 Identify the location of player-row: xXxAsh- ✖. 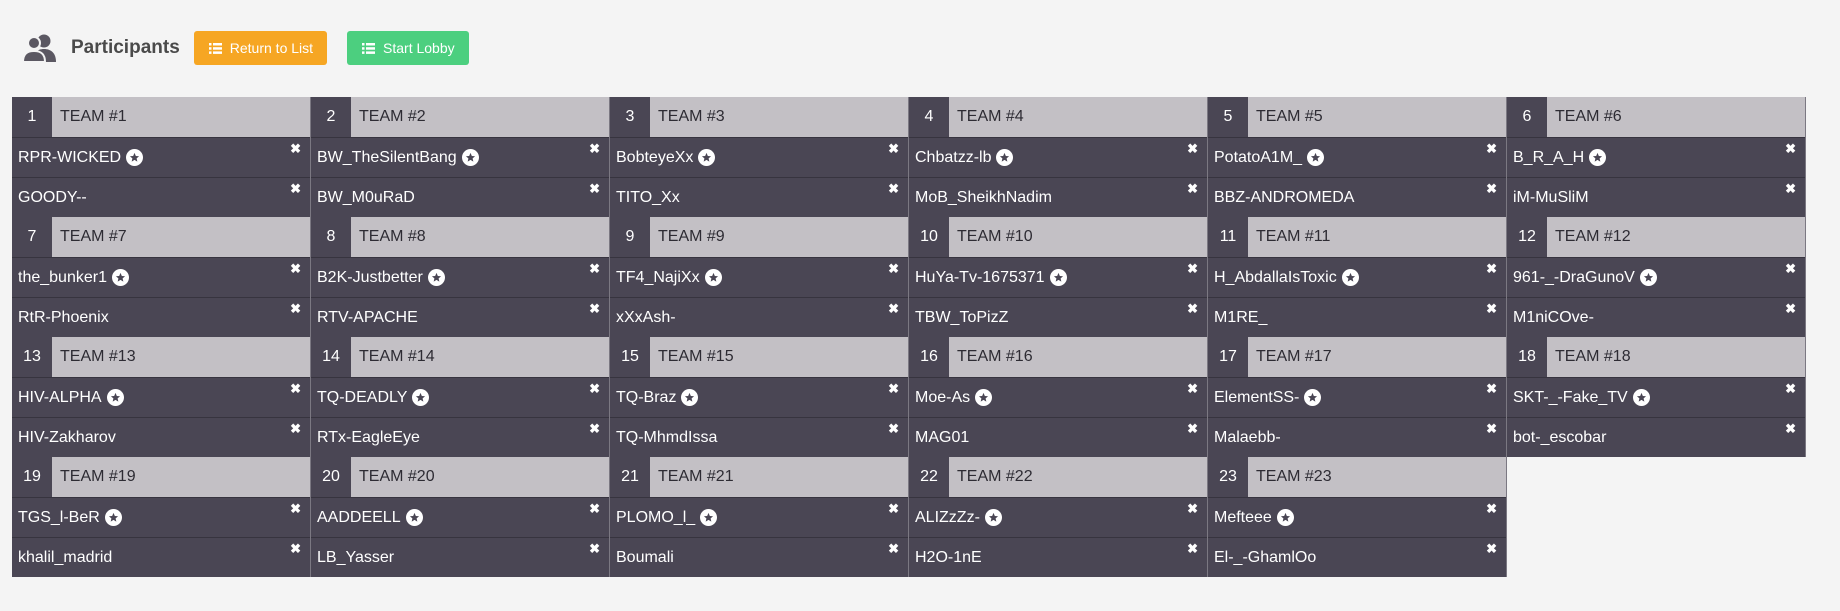
(759, 317).